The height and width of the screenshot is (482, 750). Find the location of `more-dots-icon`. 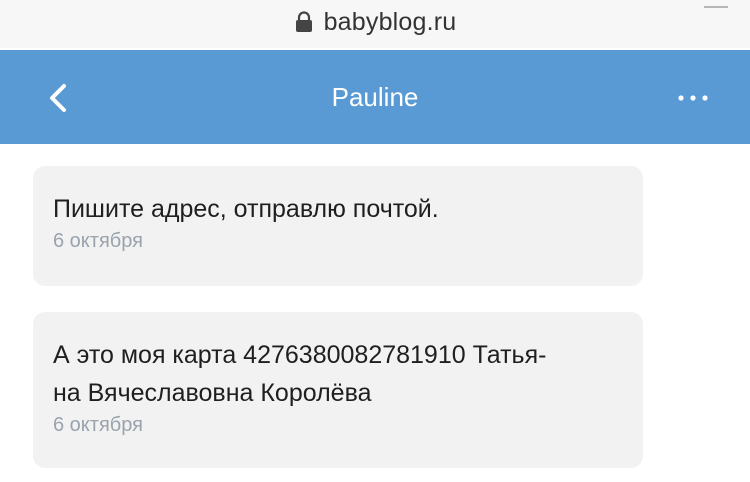

more-dots-icon is located at coordinates (694, 105).